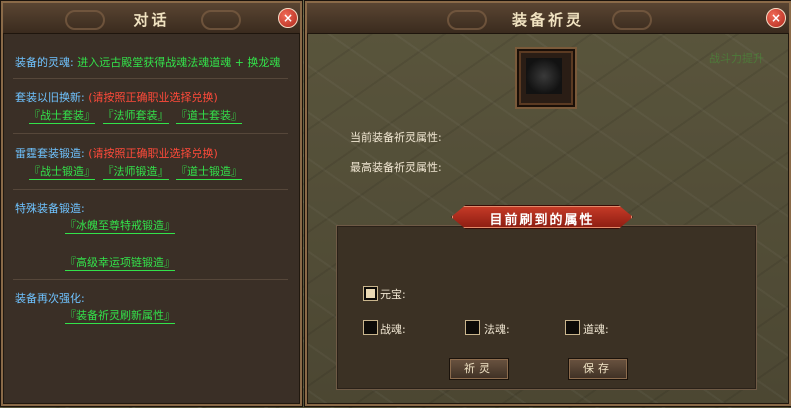  What do you see at coordinates (50, 97) in the screenshot?
I see `upgrade-label: 套装以旧换新:` at bounding box center [50, 97].